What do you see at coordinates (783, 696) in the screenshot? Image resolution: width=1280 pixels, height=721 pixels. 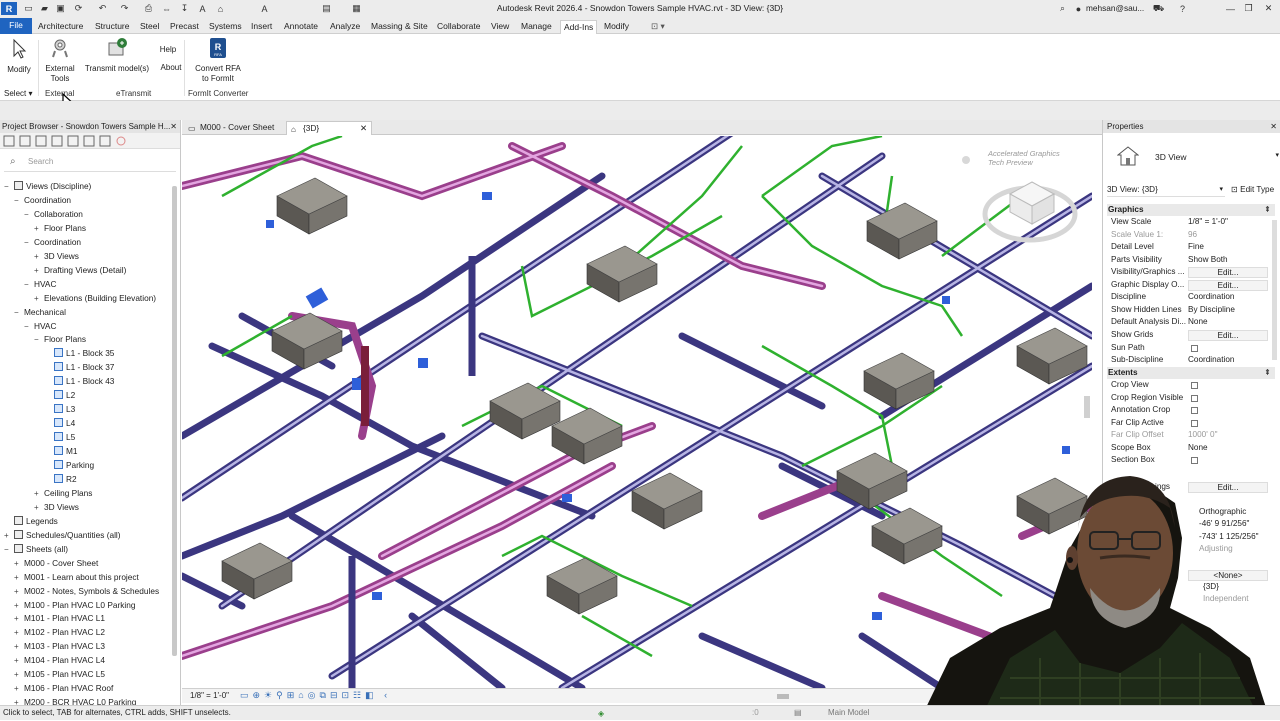 I see `horizontal-scroll-thumb` at bounding box center [783, 696].